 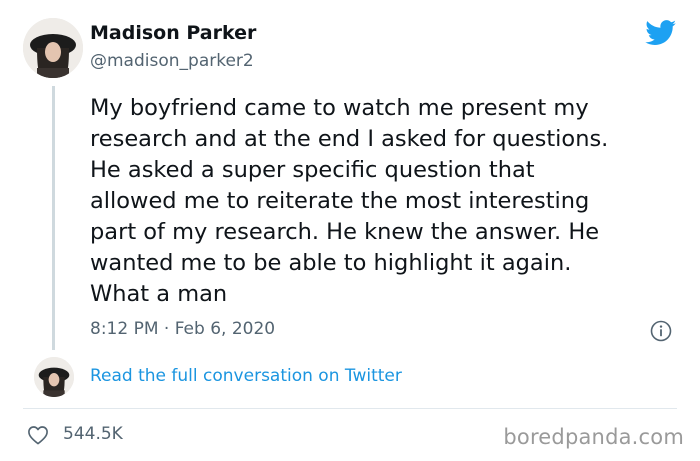 What do you see at coordinates (172, 61) in the screenshot?
I see `author-handle: @madison_parker2` at bounding box center [172, 61].